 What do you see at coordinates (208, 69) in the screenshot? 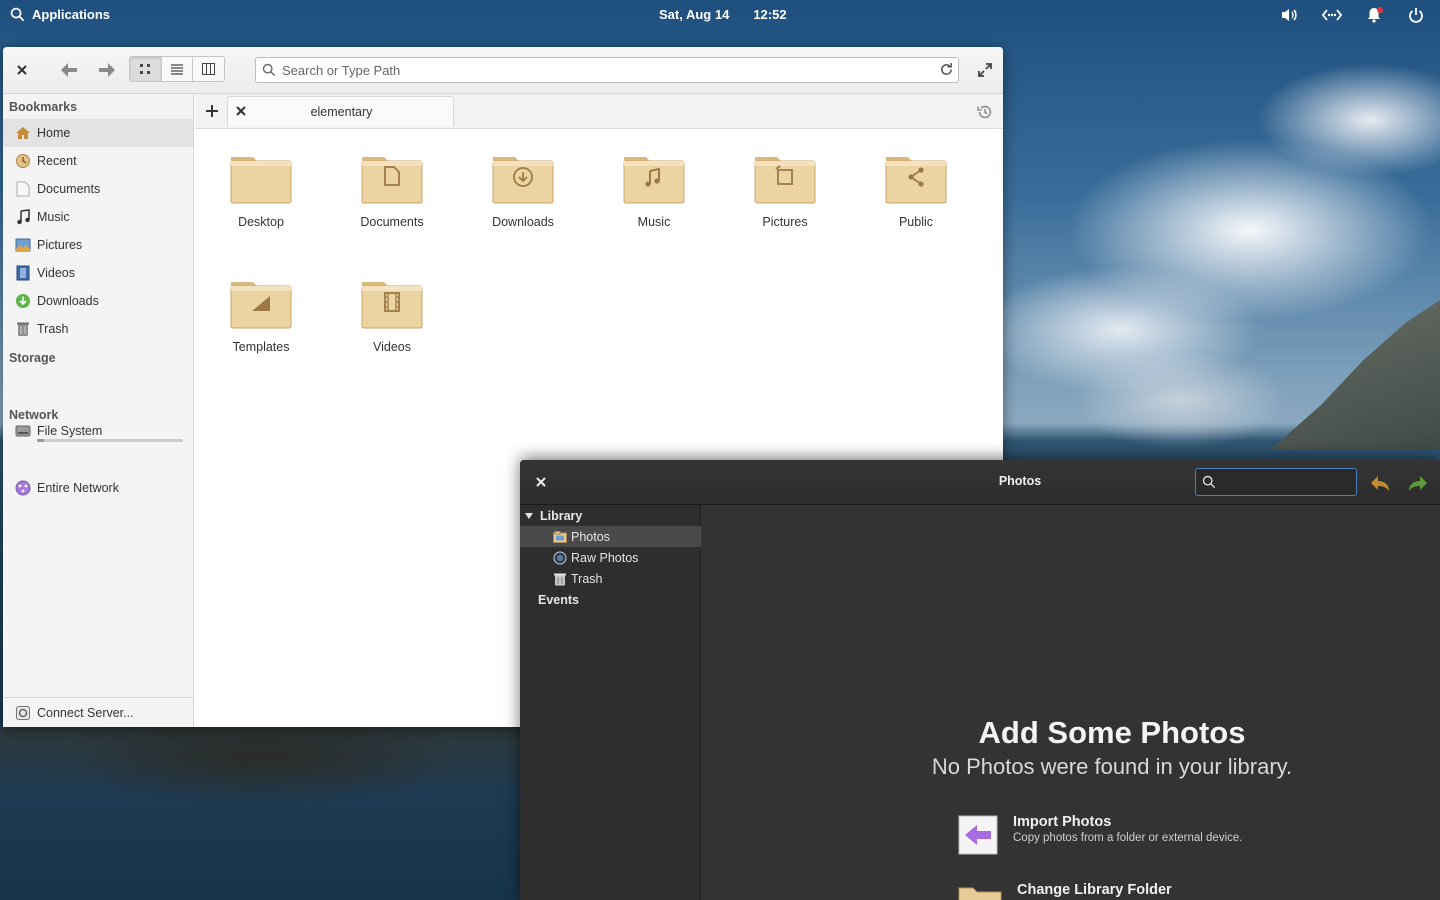
I see `column-view-button` at bounding box center [208, 69].